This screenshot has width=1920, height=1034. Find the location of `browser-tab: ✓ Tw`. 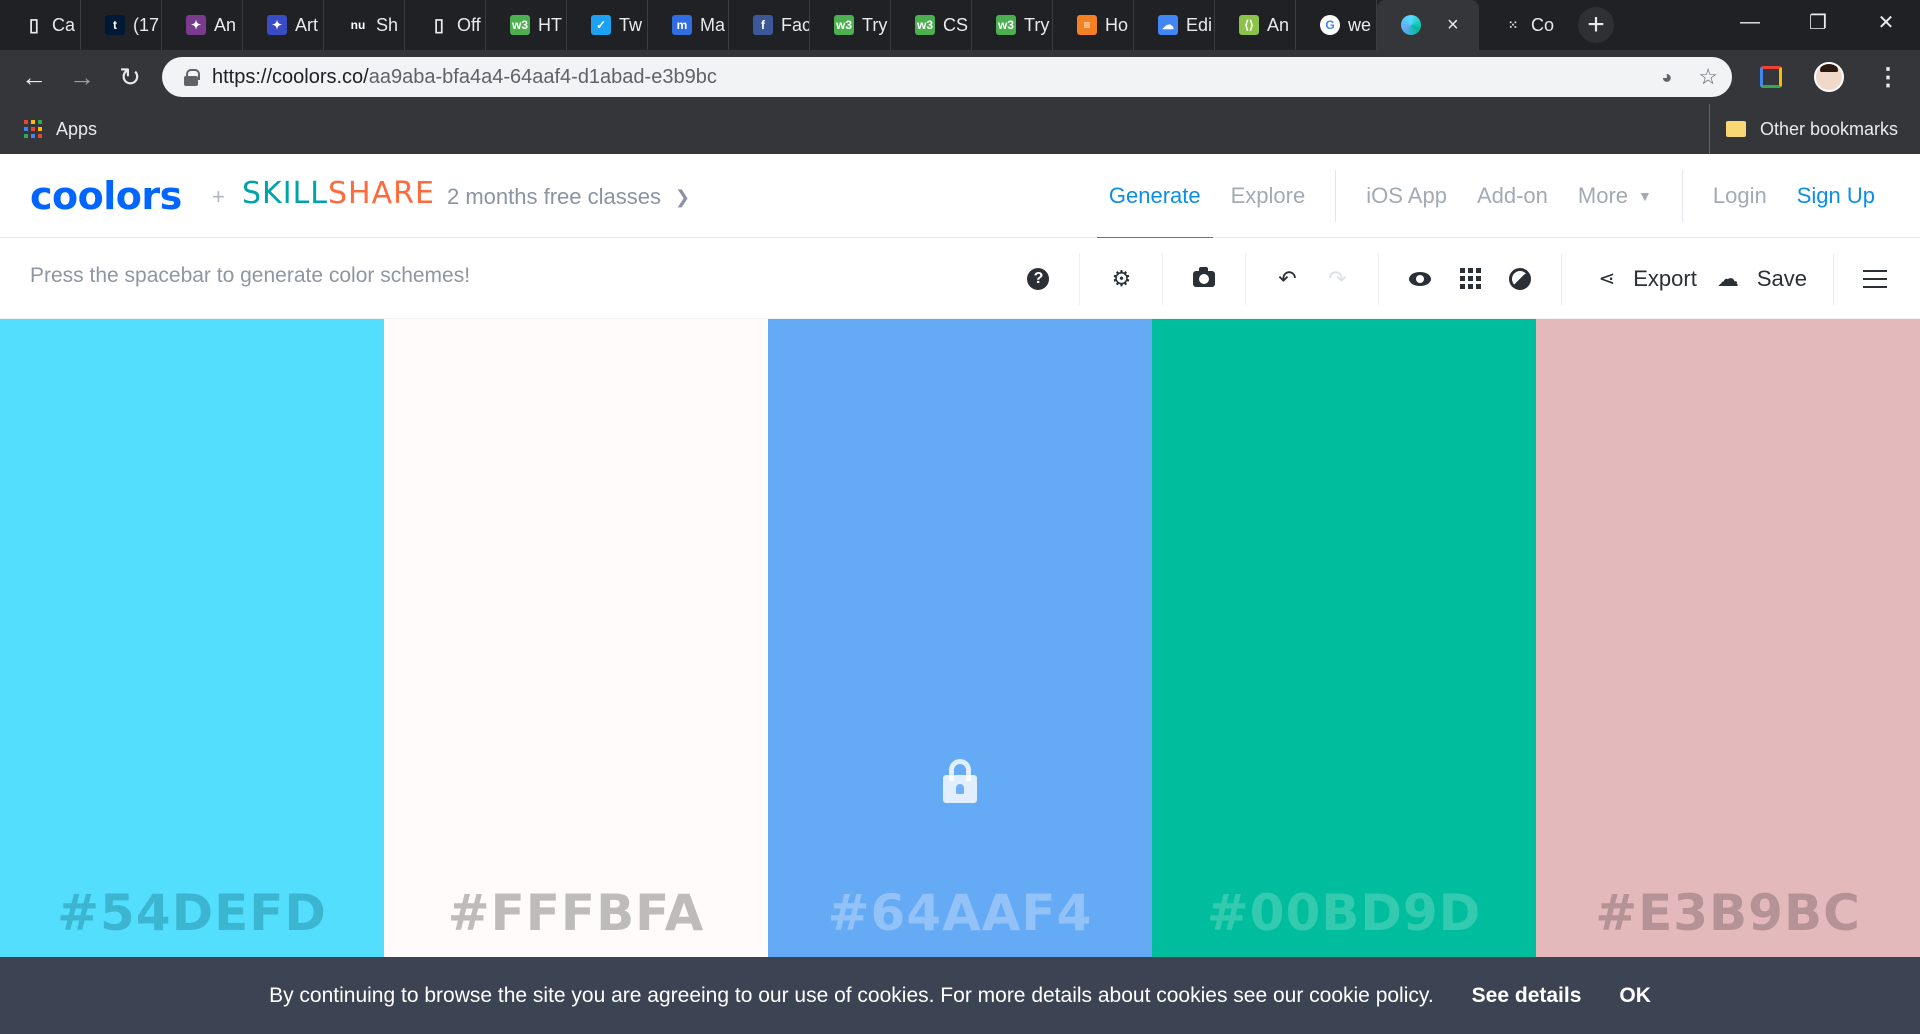

browser-tab: ✓ Tw is located at coordinates (607, 25).